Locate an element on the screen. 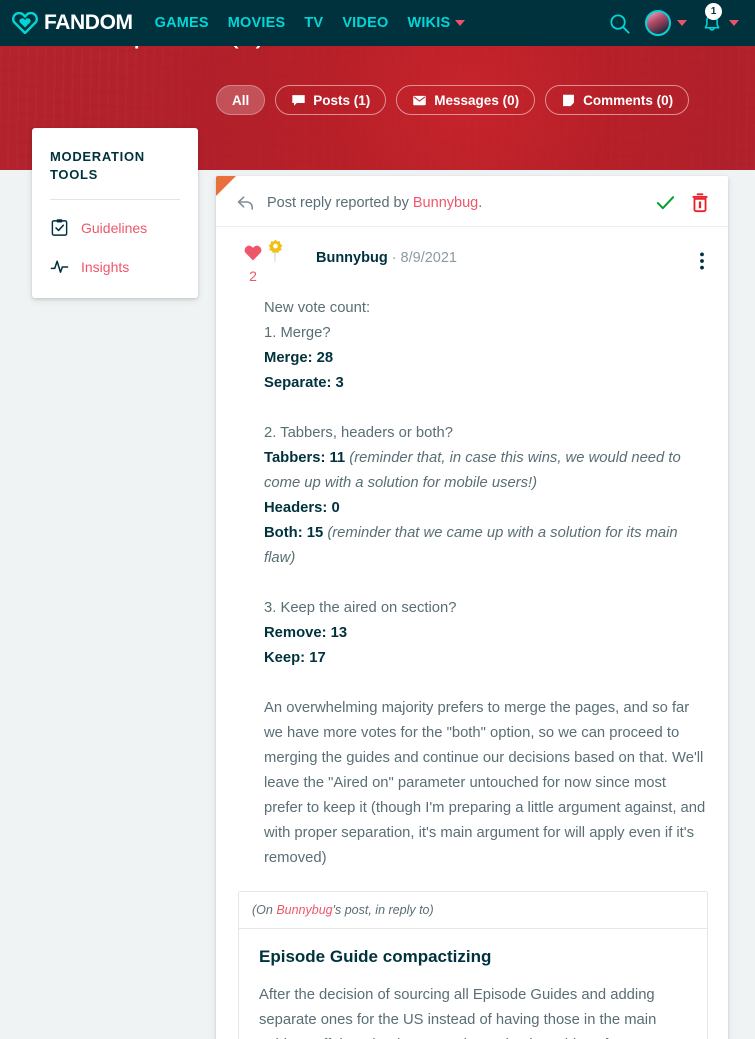 This screenshot has width=755, height=1039. nav-link-video-label: VIDEO is located at coordinates (365, 23).